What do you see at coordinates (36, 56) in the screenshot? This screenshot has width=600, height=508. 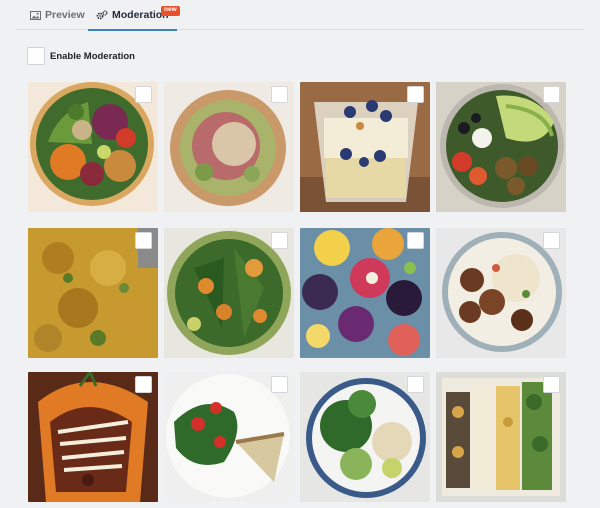 I see `enable-moderation-checkbox` at bounding box center [36, 56].